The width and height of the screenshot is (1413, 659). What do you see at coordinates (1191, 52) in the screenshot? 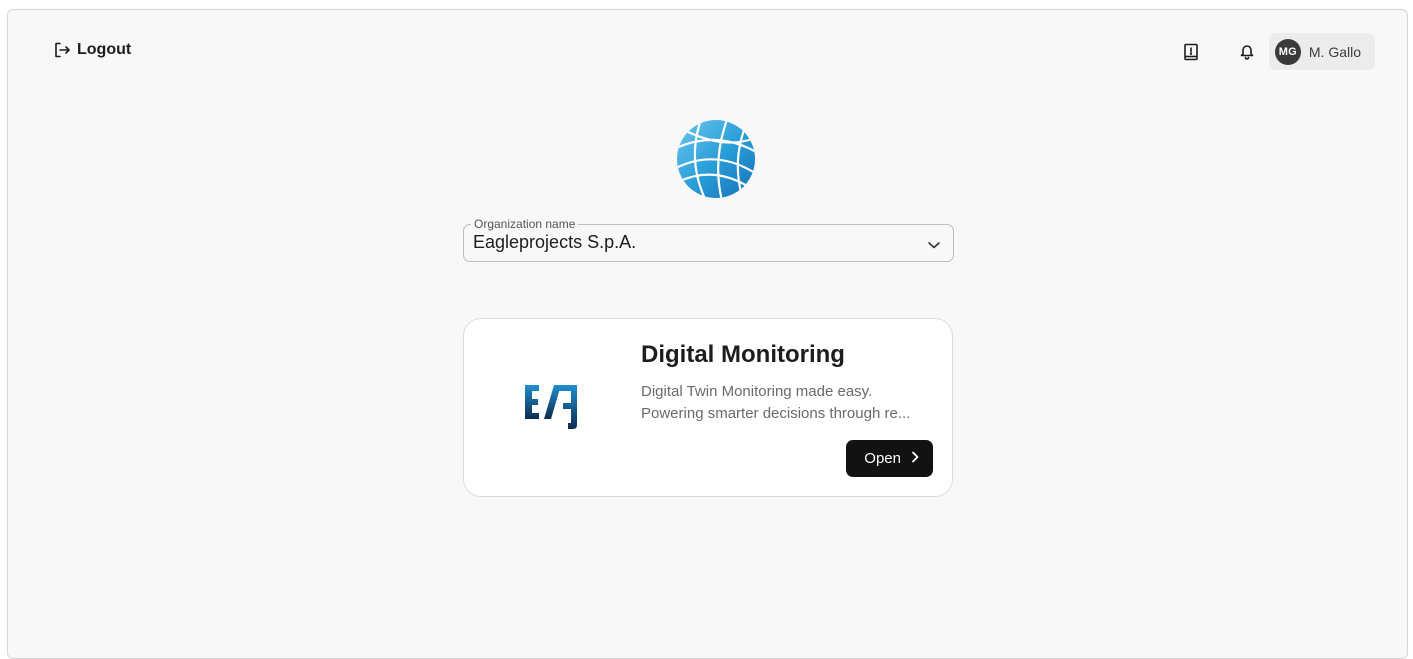
I see `book-icon` at bounding box center [1191, 52].